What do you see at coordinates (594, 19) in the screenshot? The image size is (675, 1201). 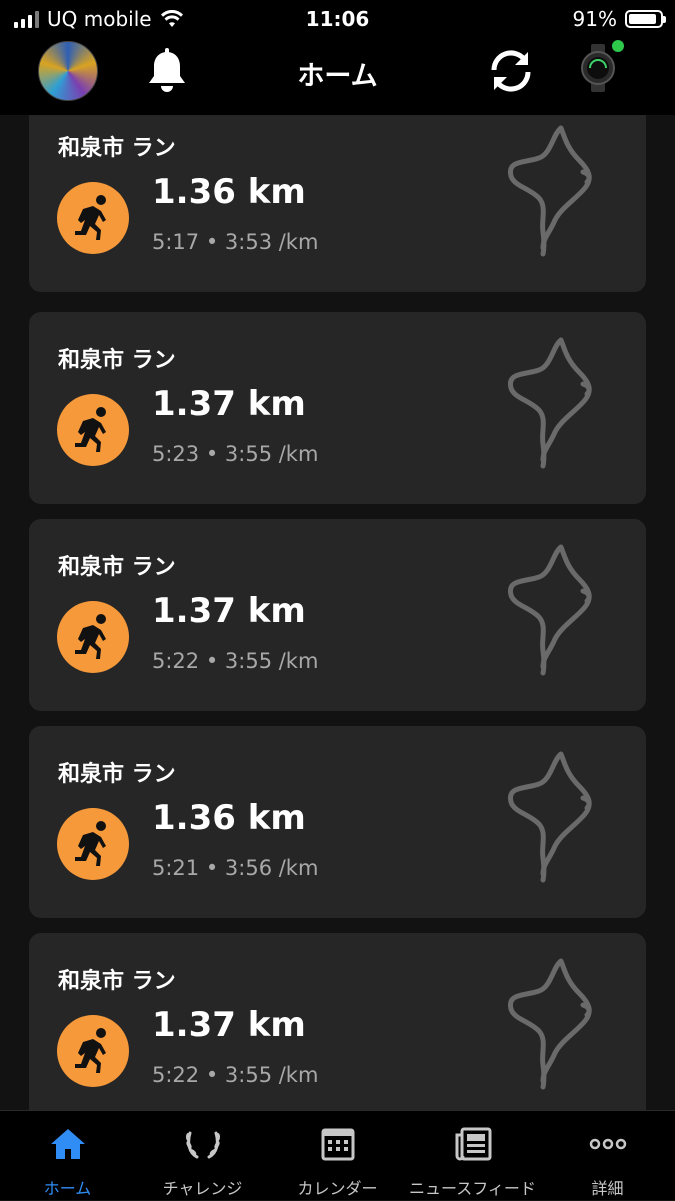 I see `battery-percent: 91%` at bounding box center [594, 19].